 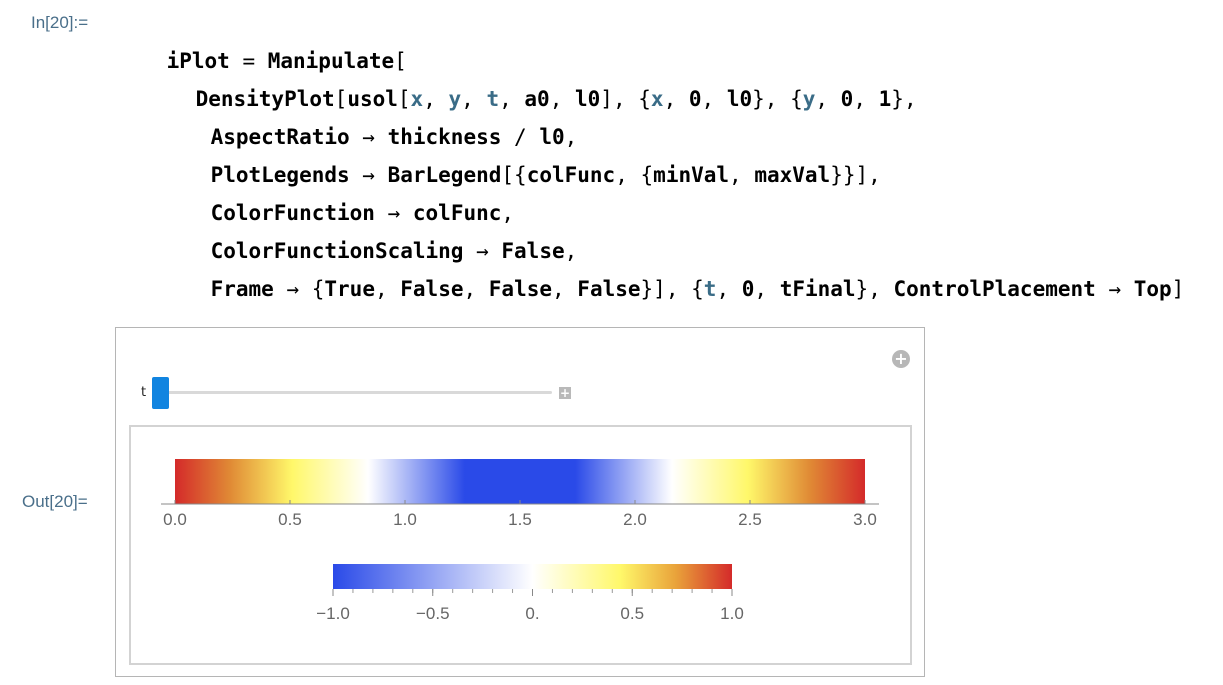 What do you see at coordinates (750, 519) in the screenshot?
I see `plot-tick-label: 2.5` at bounding box center [750, 519].